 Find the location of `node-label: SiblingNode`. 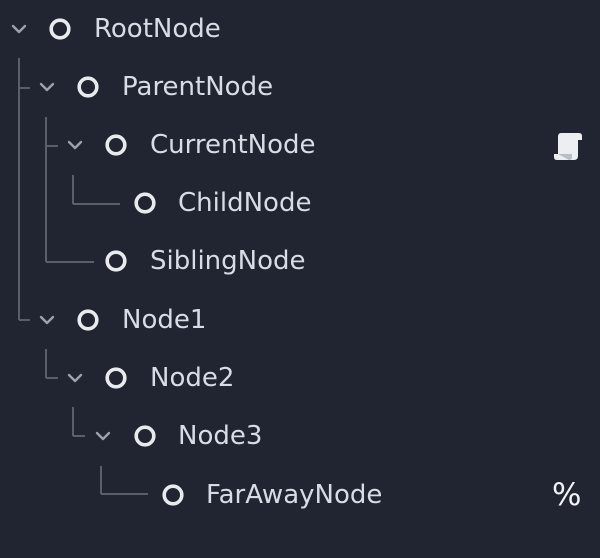

node-label: SiblingNode is located at coordinates (228, 261).